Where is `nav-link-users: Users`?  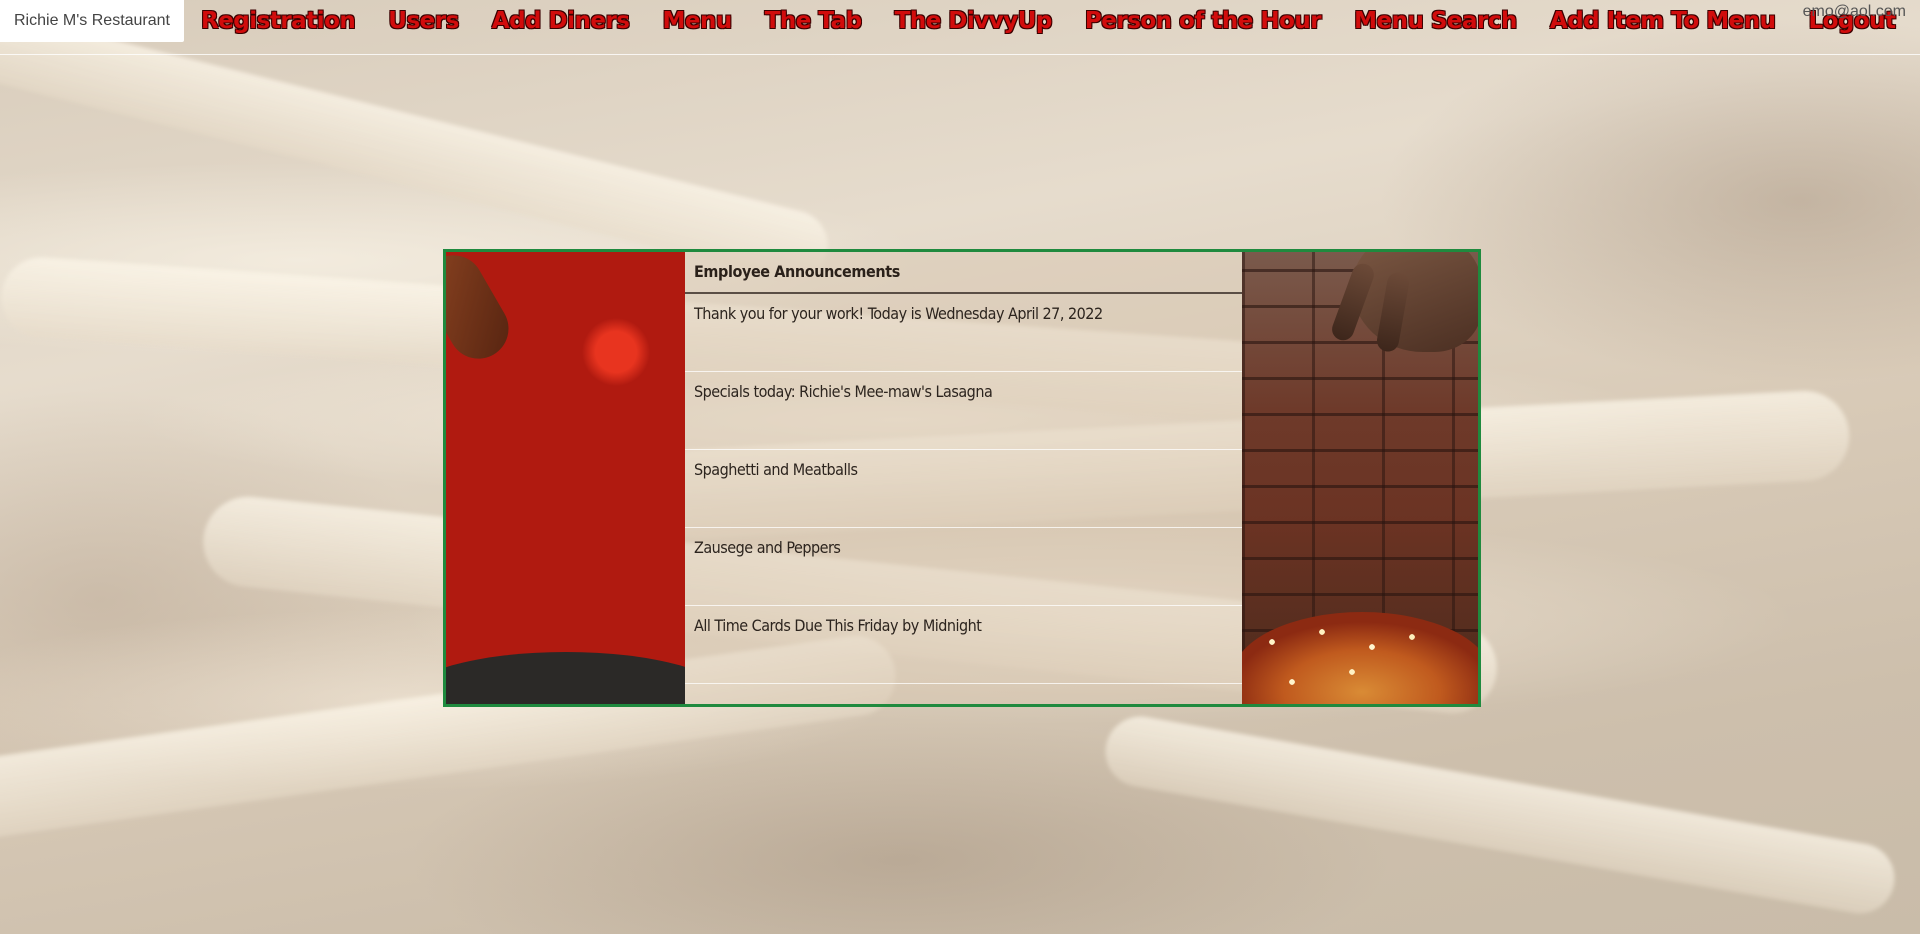
nav-link-users: Users is located at coordinates (423, 21).